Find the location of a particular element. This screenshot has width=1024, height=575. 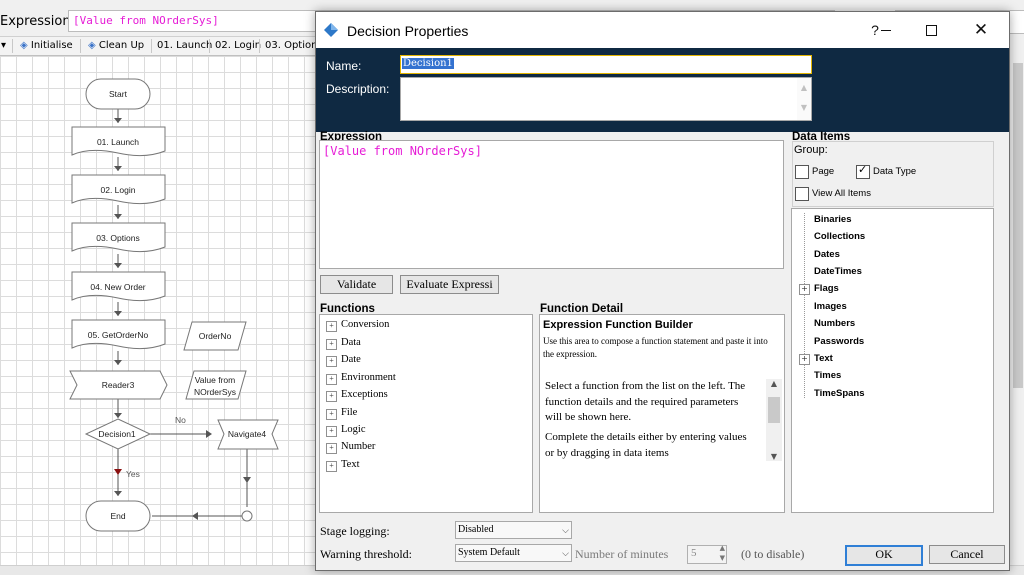

function-label: File is located at coordinates (349, 412).